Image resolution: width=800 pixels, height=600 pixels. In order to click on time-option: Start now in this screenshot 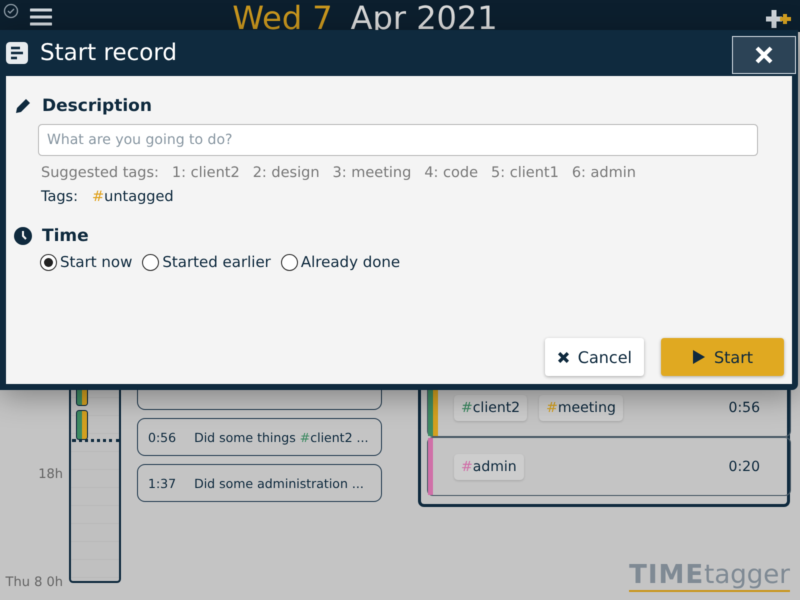, I will do `click(86, 262)`.